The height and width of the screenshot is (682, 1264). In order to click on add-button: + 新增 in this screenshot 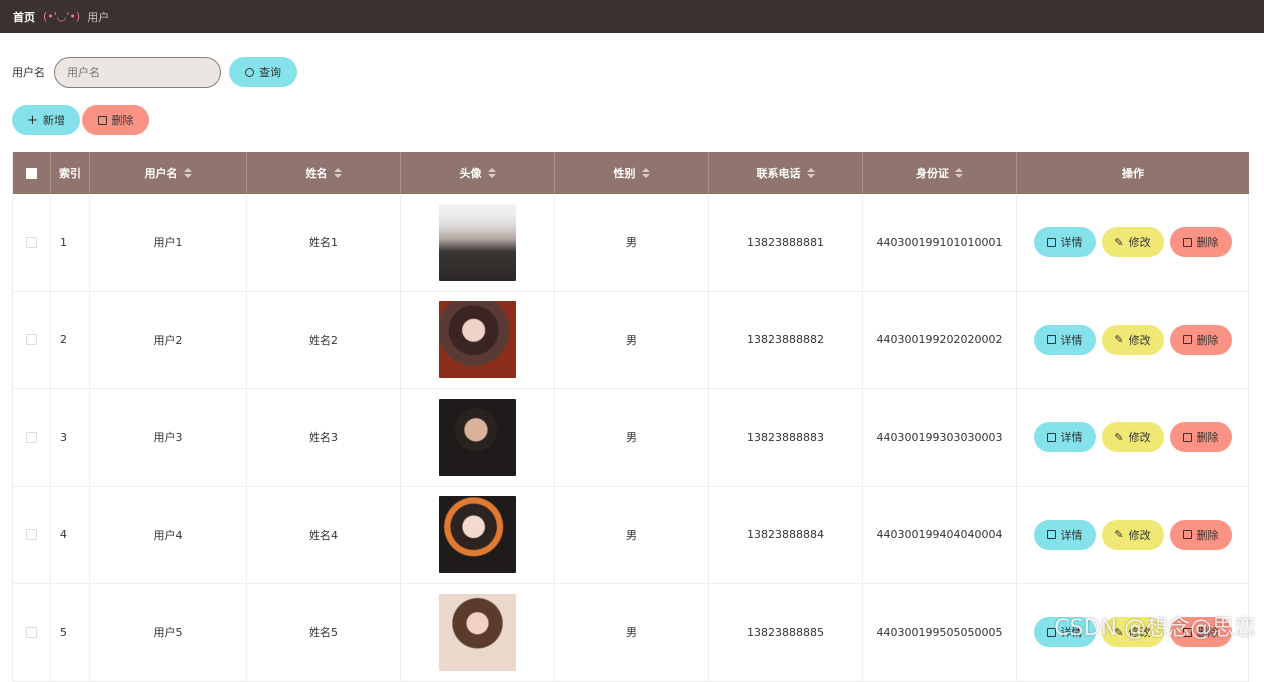, I will do `click(46, 120)`.